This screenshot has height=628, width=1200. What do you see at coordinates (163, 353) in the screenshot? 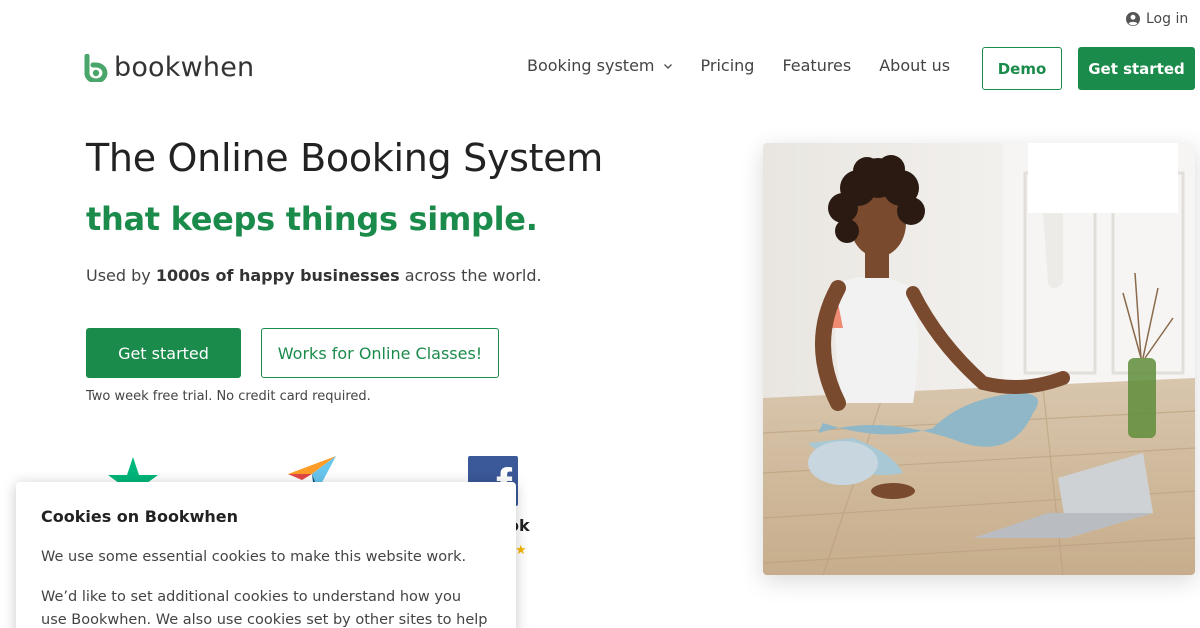
I see `hero-get-started-button: Get started` at bounding box center [163, 353].